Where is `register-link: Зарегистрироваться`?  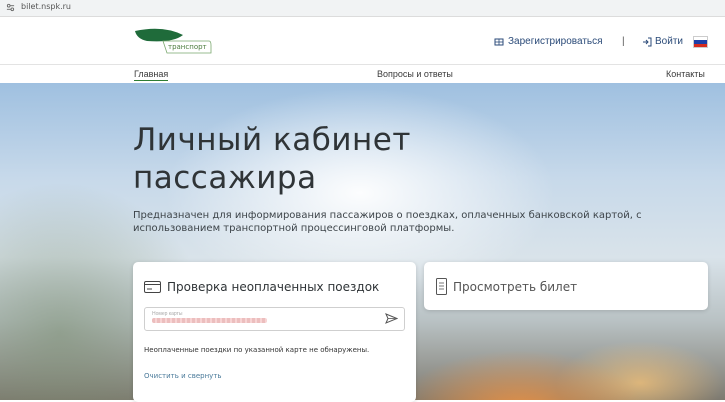 register-link: Зарегистрироваться is located at coordinates (548, 41).